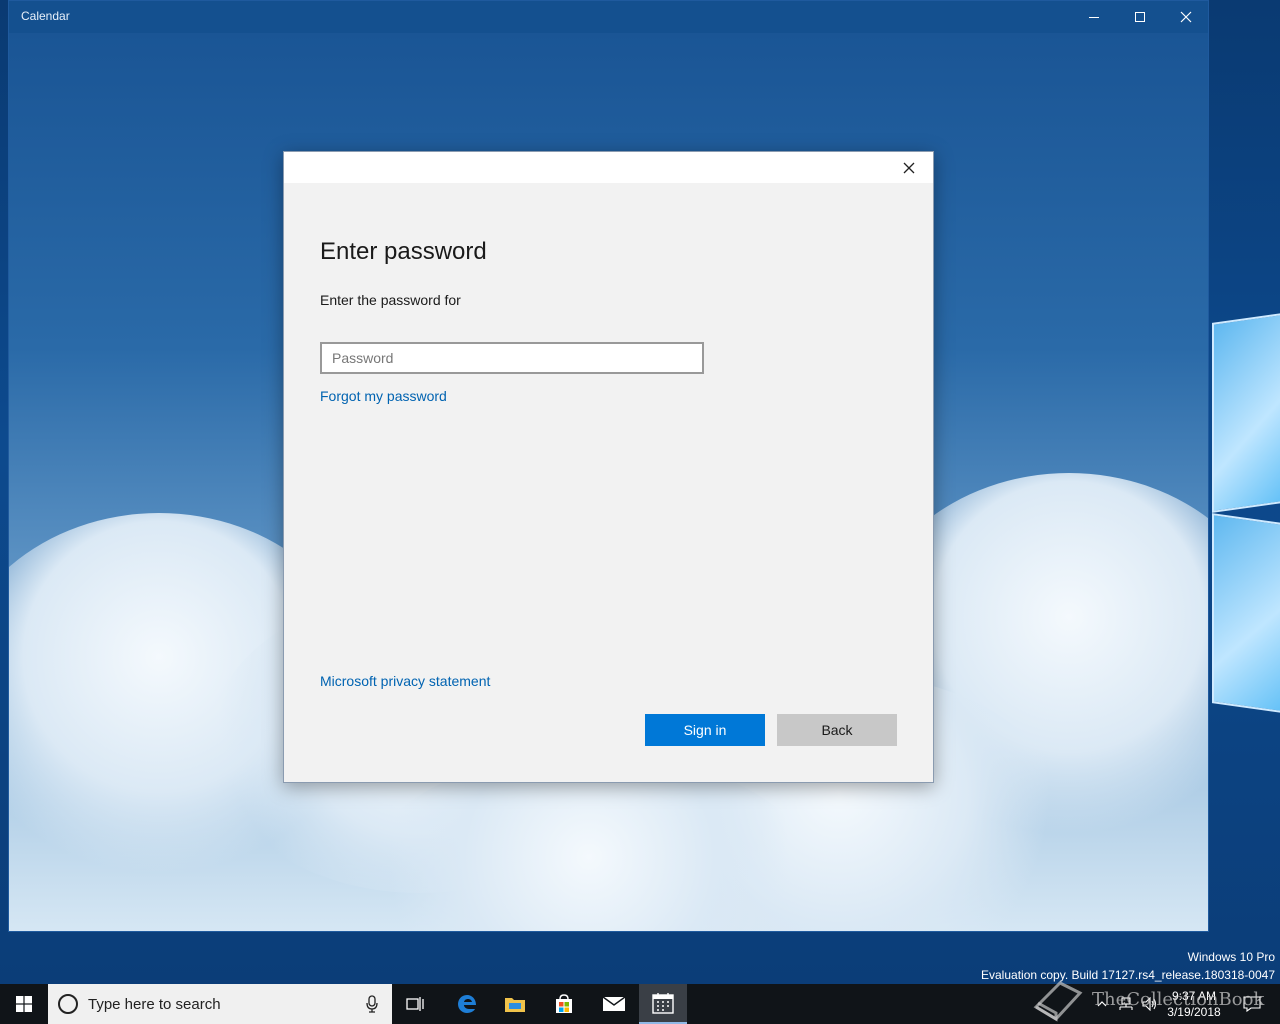 This screenshot has height=1024, width=1280. Describe the element at coordinates (383, 396) in the screenshot. I see `forgot-password-link: Forgot my password` at that location.